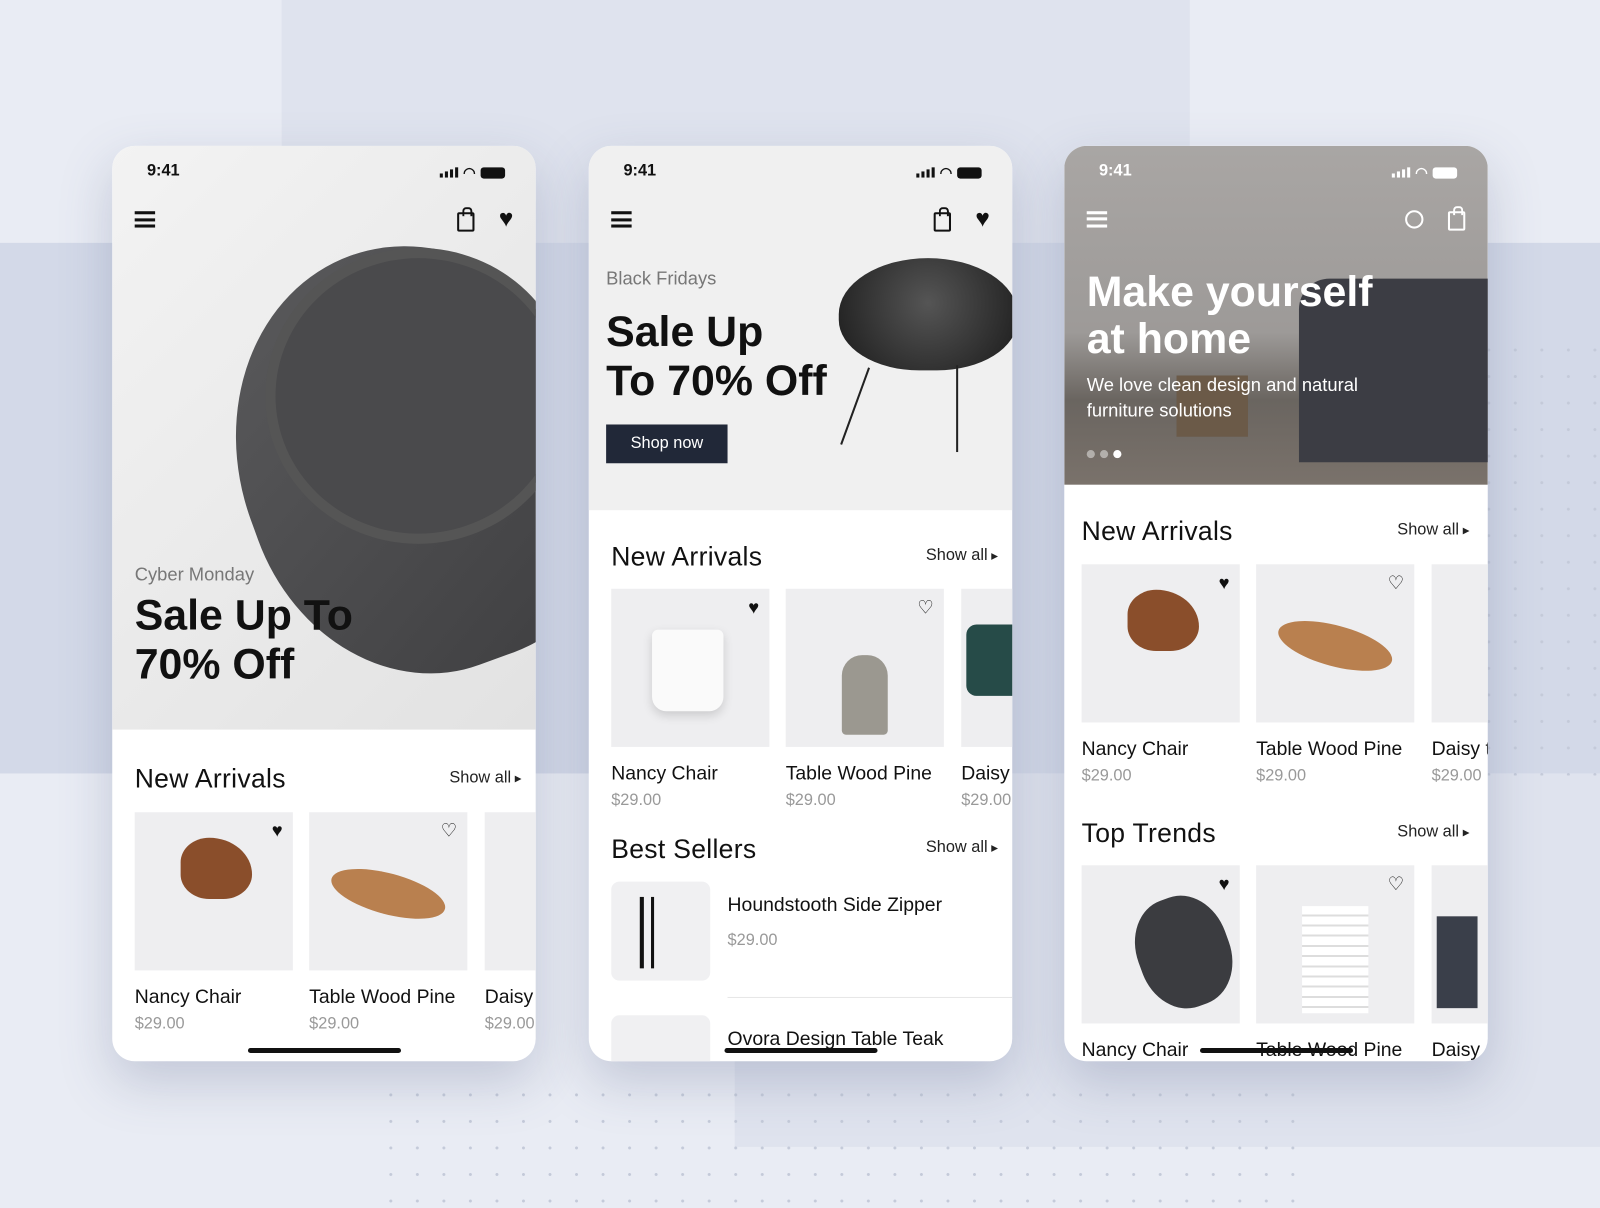  I want to click on product-card: ♥ Nancy Chair, so click(1160, 963).